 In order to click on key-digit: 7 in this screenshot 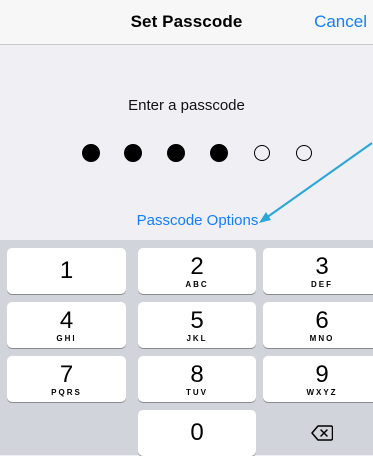, I will do `click(66, 374)`.